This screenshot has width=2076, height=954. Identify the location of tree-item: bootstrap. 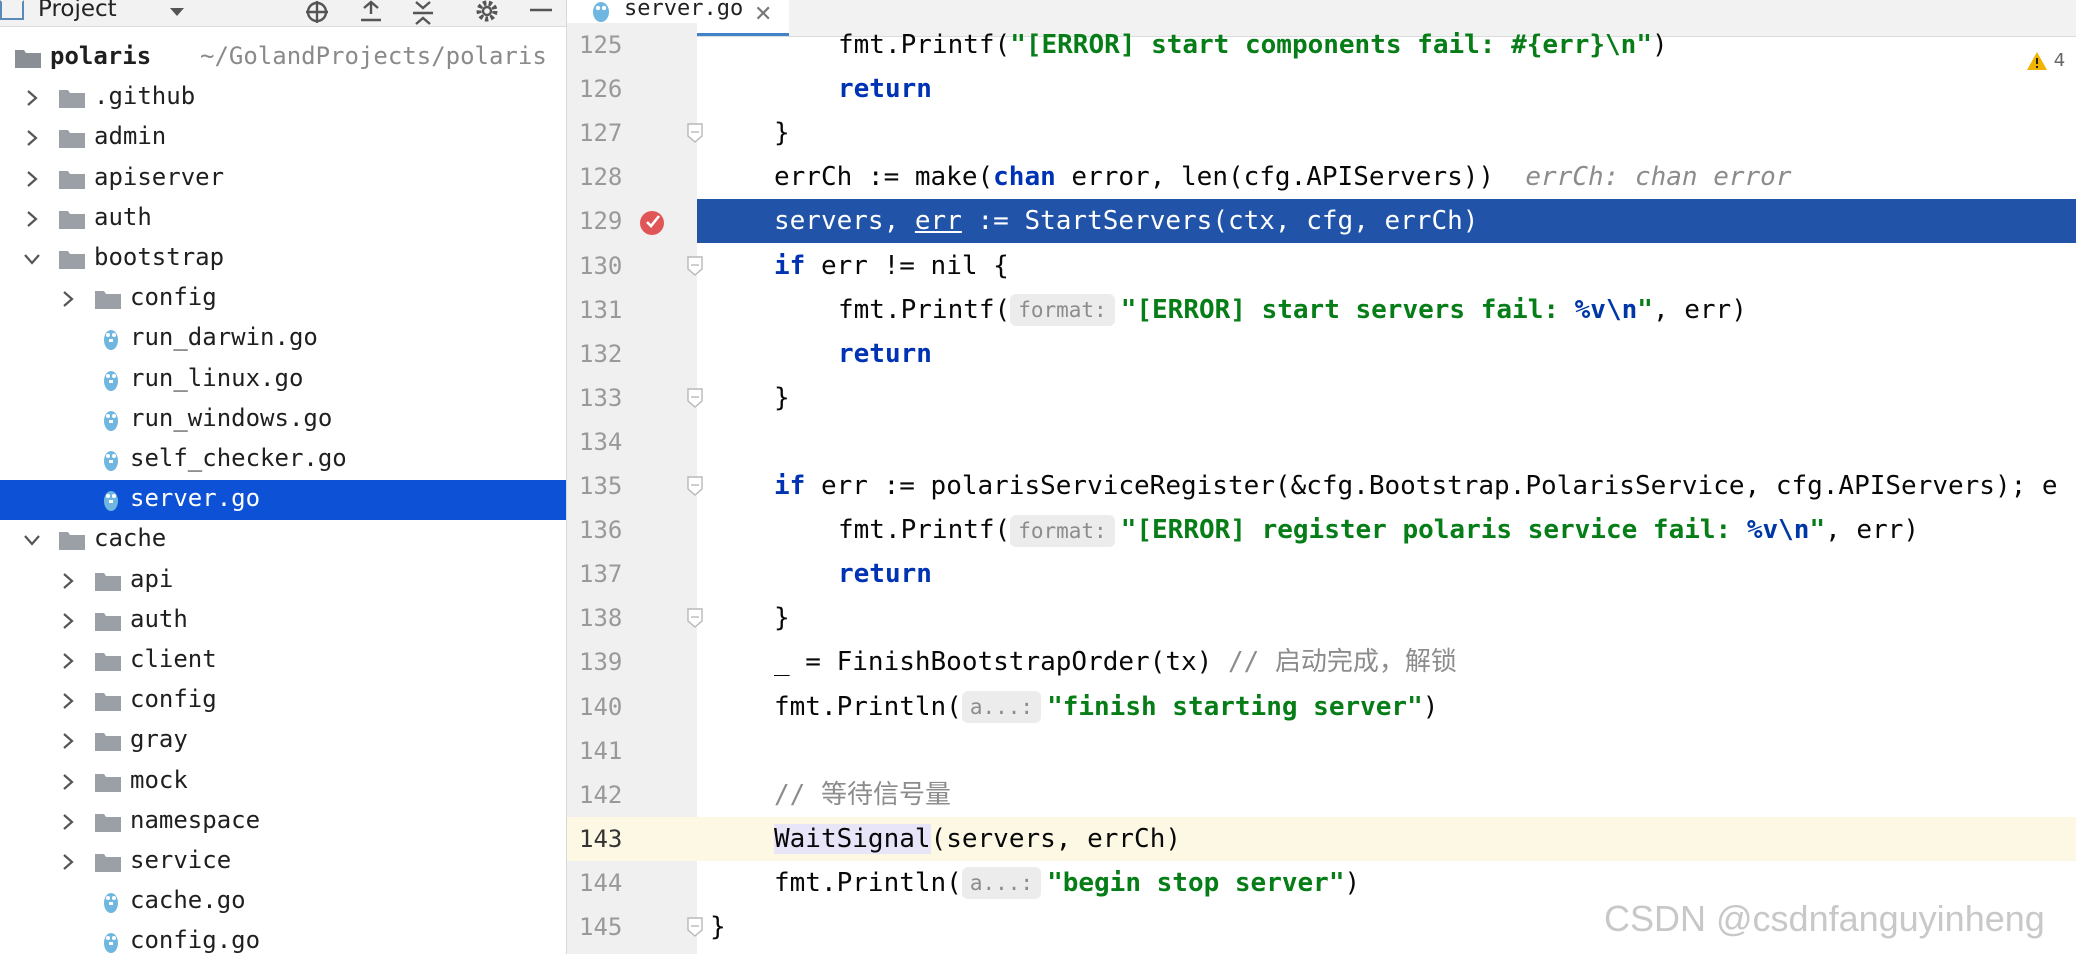
(283, 259).